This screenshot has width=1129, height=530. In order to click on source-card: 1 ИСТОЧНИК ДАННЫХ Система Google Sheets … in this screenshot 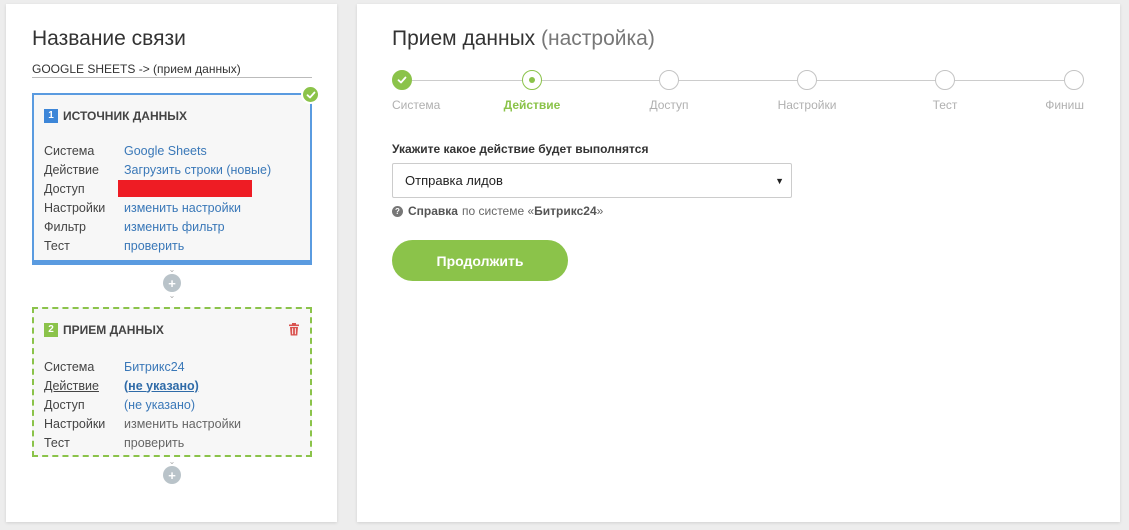, I will do `click(176, 175)`.